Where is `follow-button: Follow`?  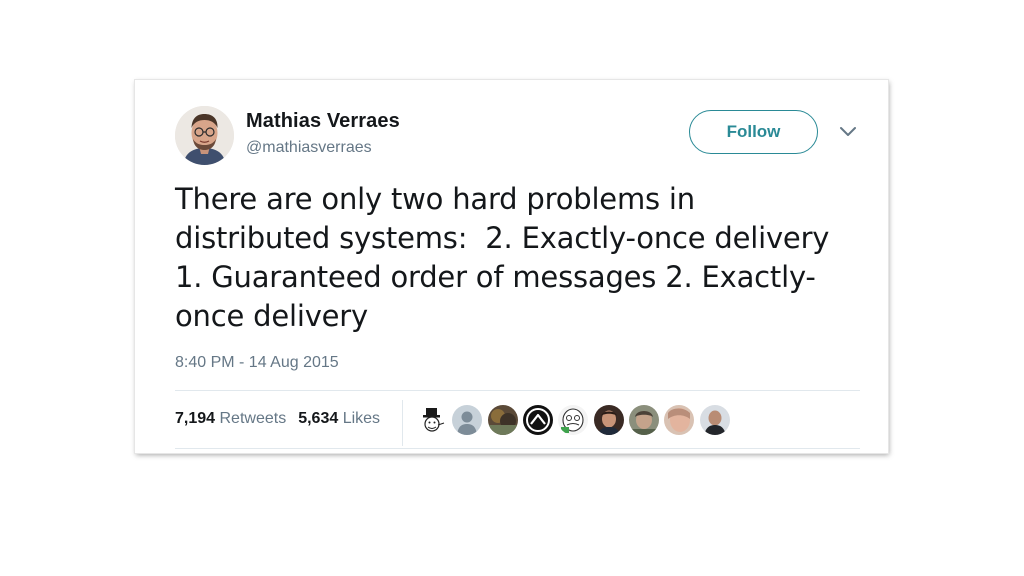 follow-button: Follow is located at coordinates (753, 132).